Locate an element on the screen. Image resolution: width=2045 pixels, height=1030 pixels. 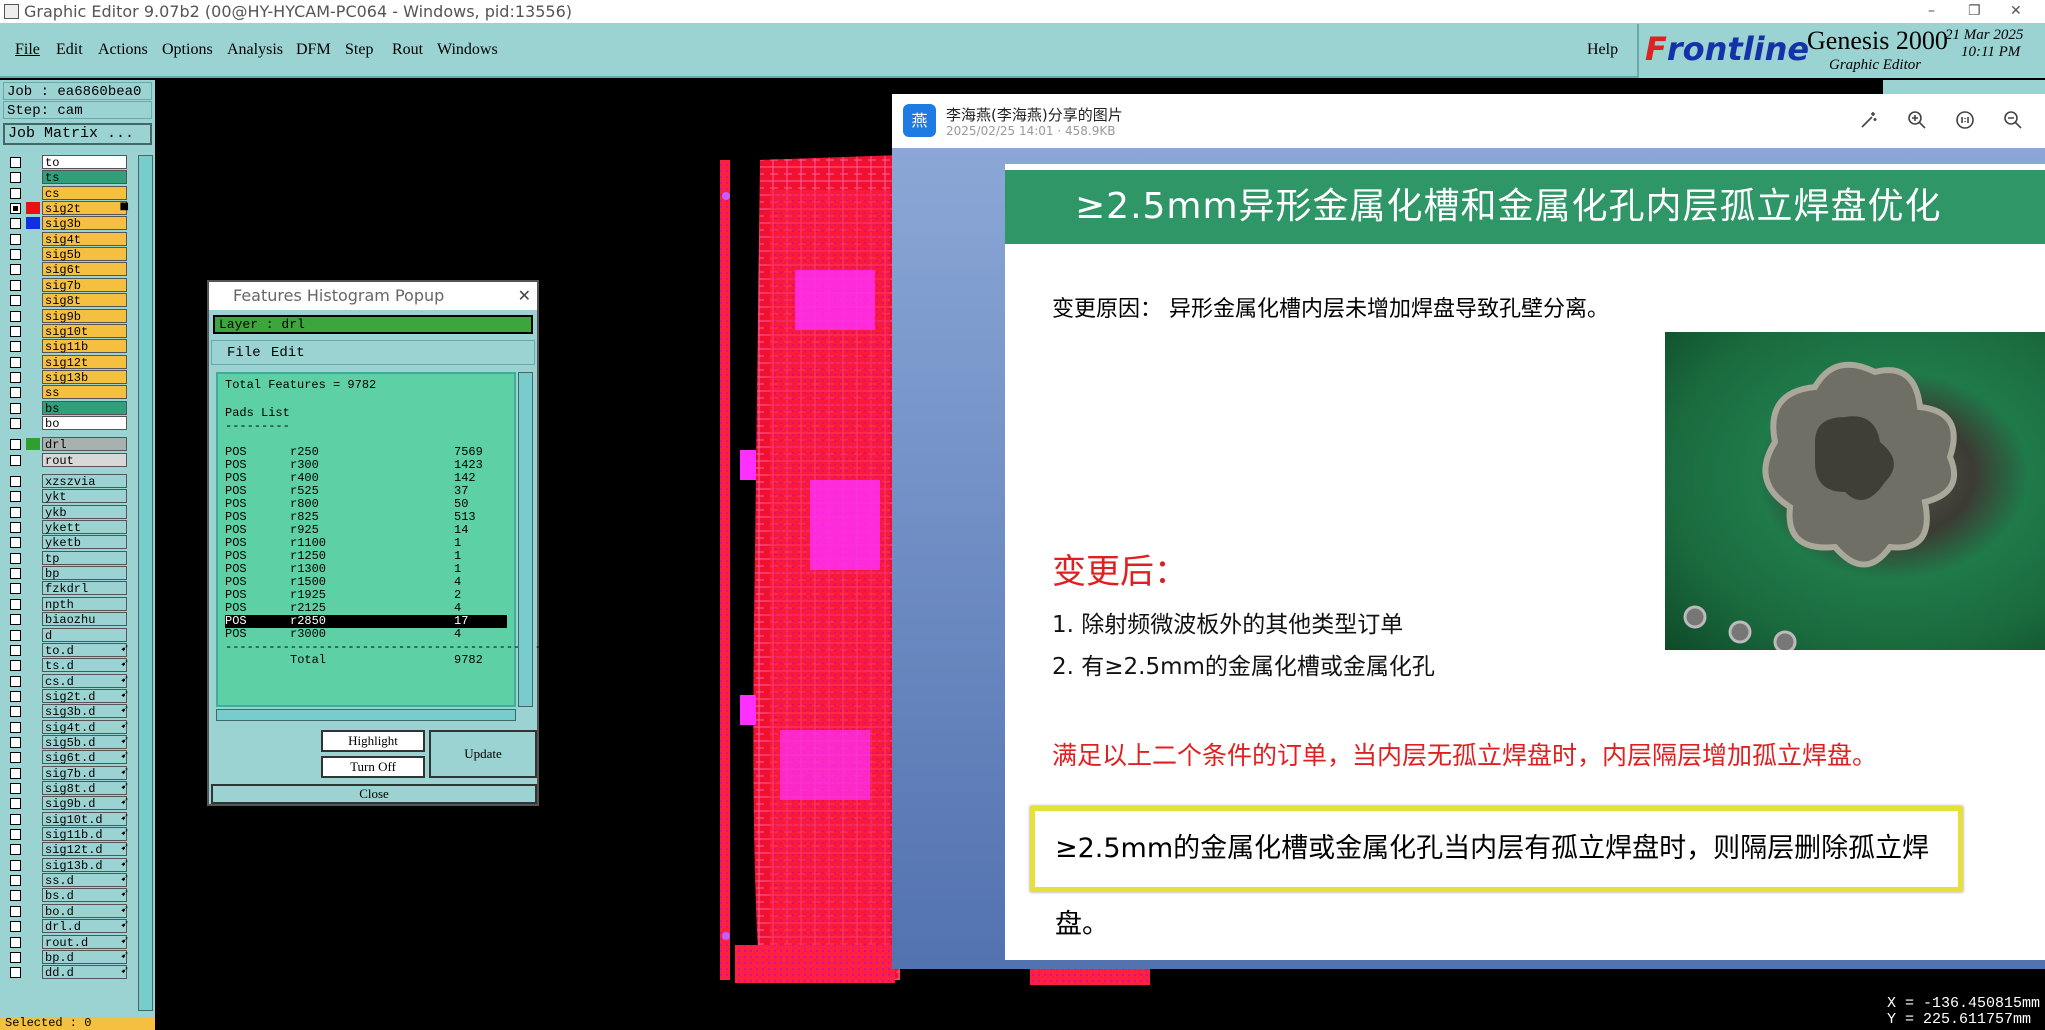
layer-row: ts.d ➹ is located at coordinates (68, 665).